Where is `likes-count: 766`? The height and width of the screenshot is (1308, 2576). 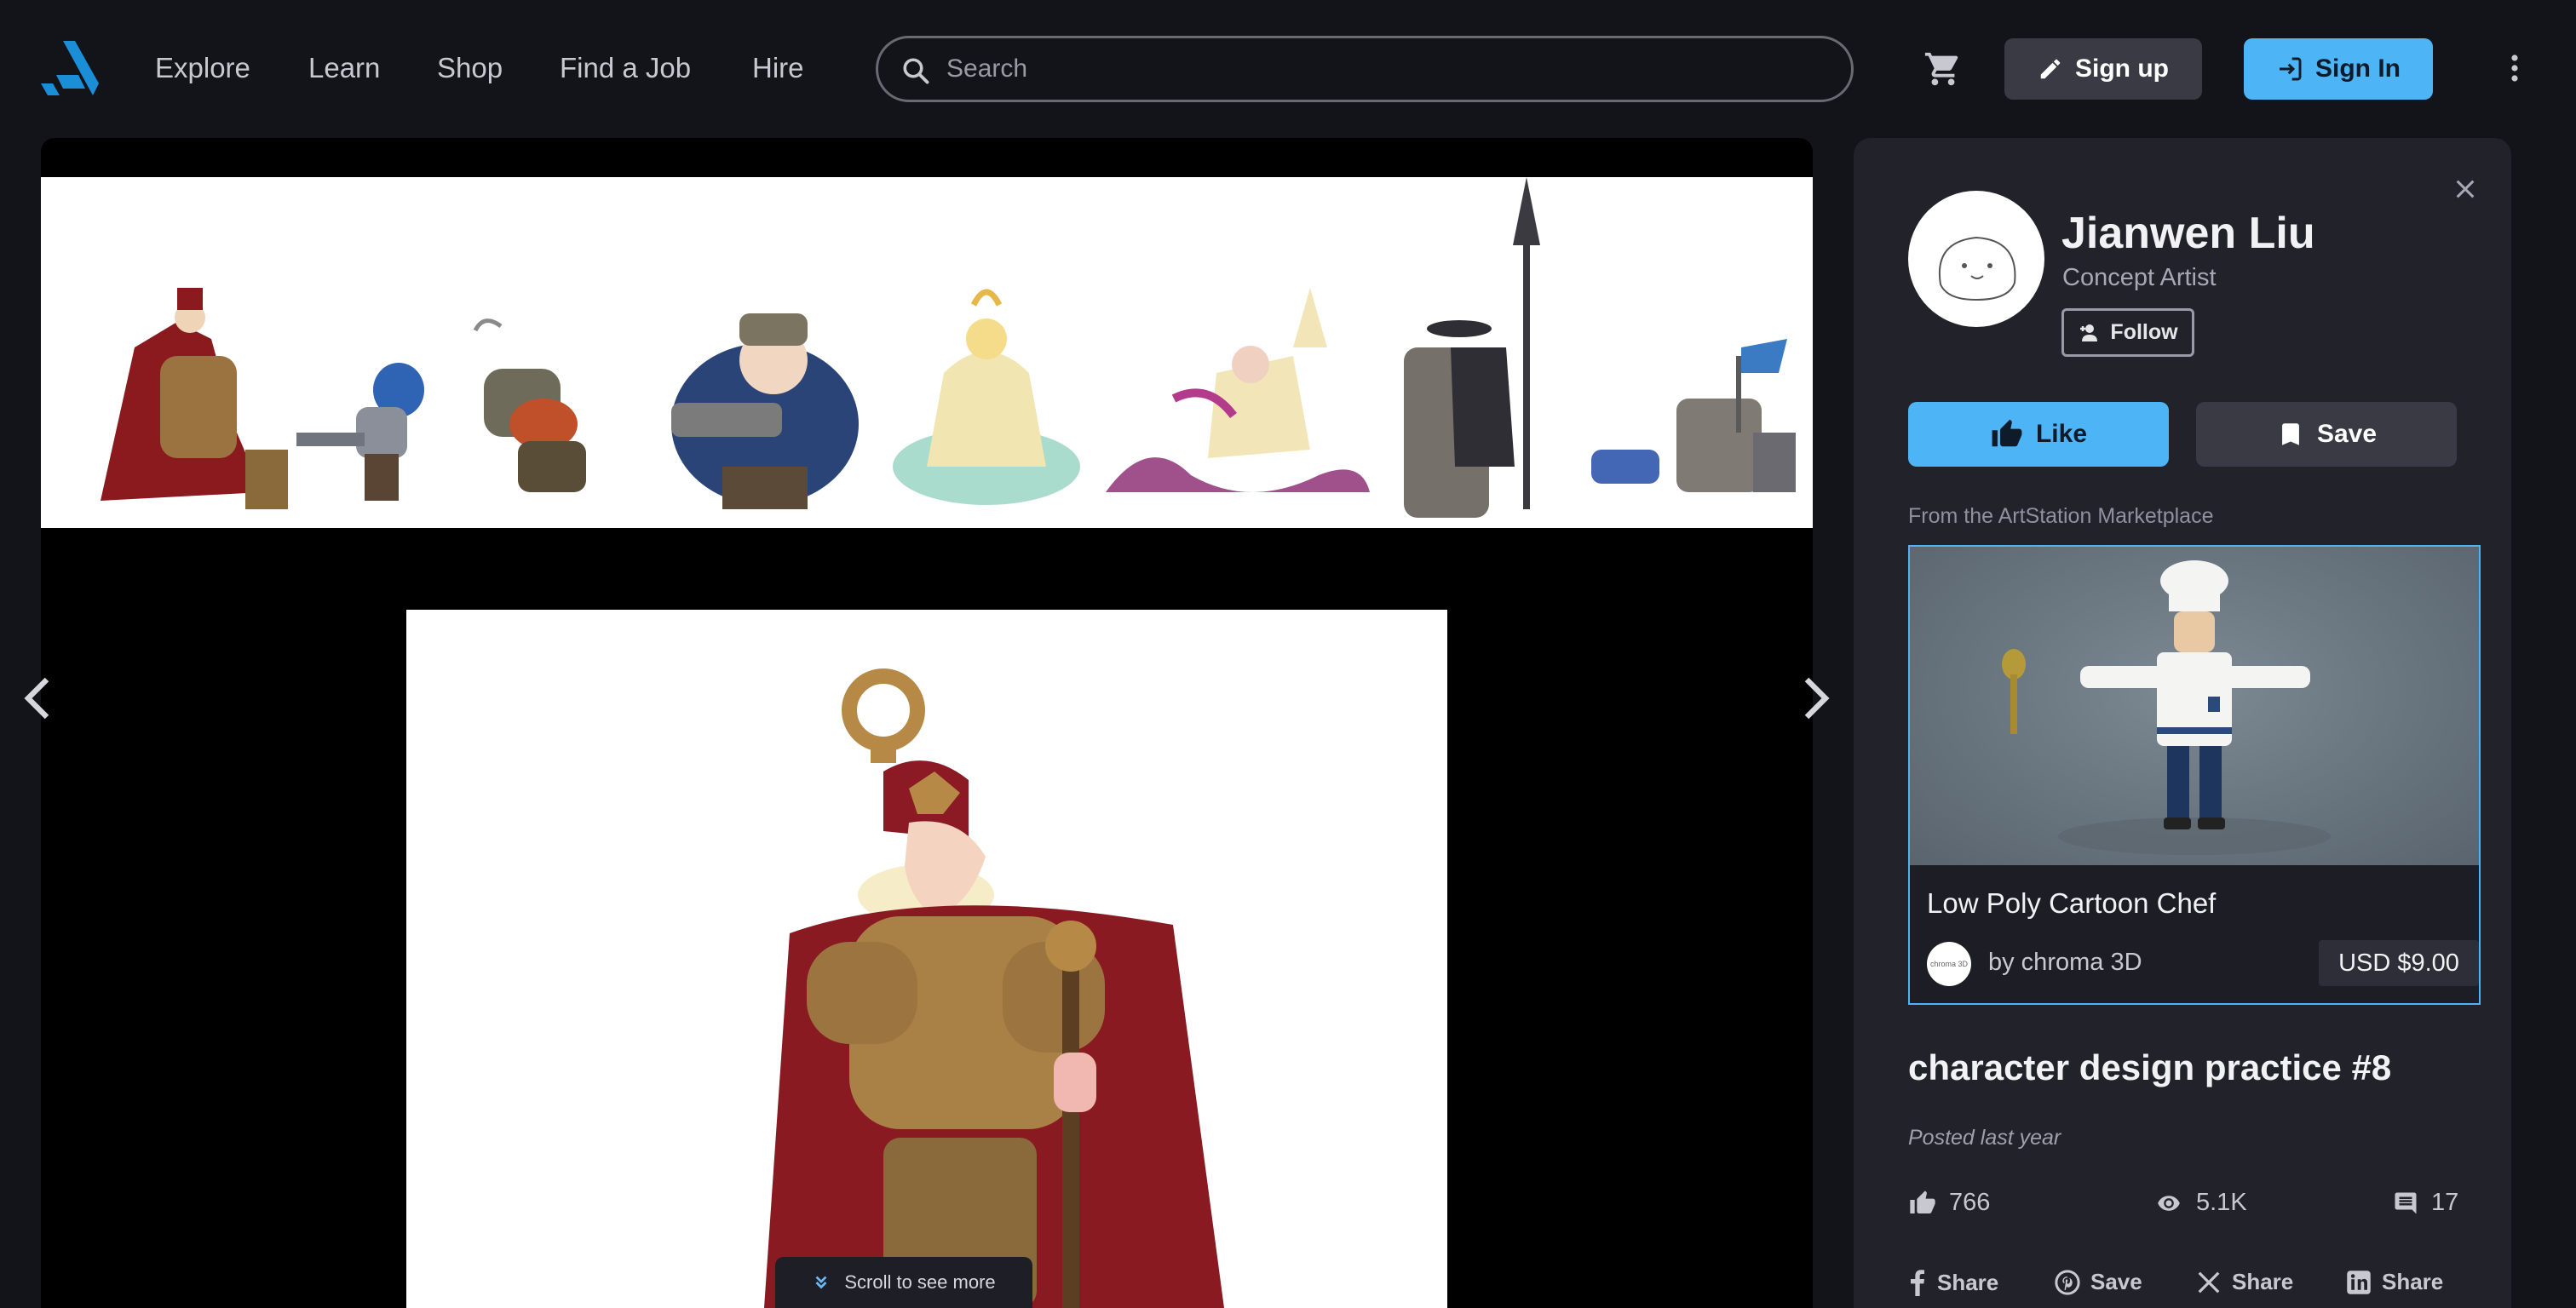
likes-count: 766 is located at coordinates (1949, 1203).